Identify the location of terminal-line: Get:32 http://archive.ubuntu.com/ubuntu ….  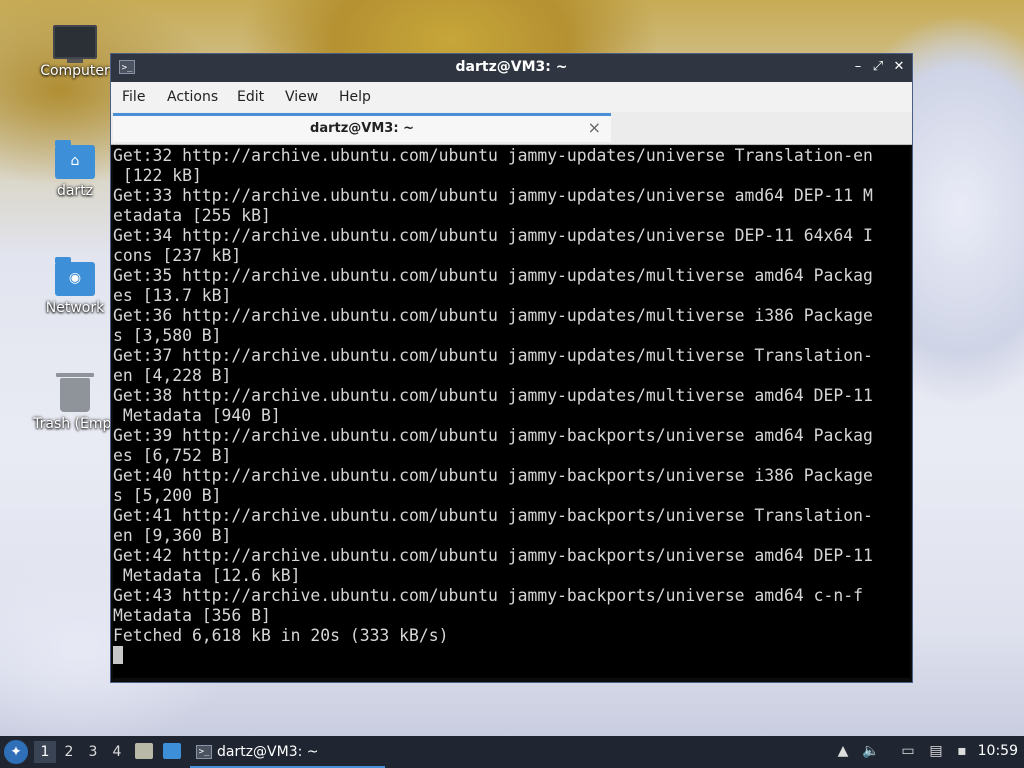
(493, 155).